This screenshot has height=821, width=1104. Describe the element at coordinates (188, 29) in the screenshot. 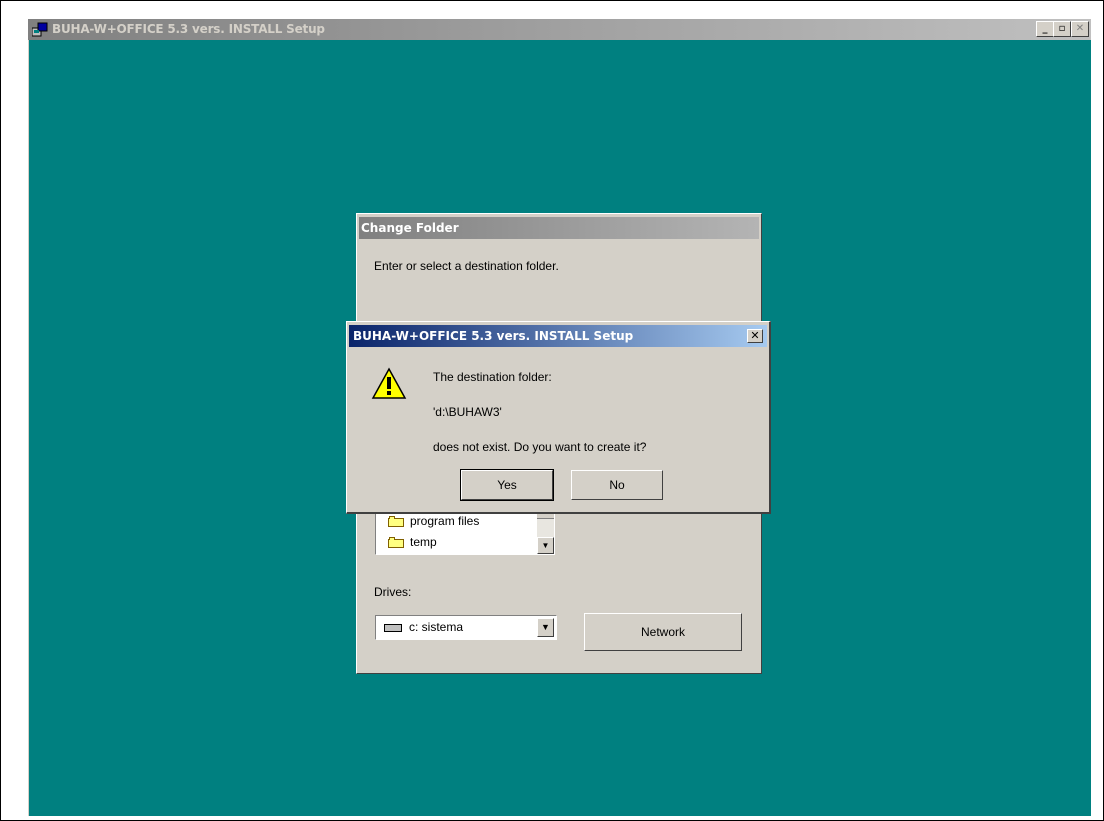

I see `setup-title: BUHA-W+OFFICE 5.3 vers. INSTALL Setup` at that location.